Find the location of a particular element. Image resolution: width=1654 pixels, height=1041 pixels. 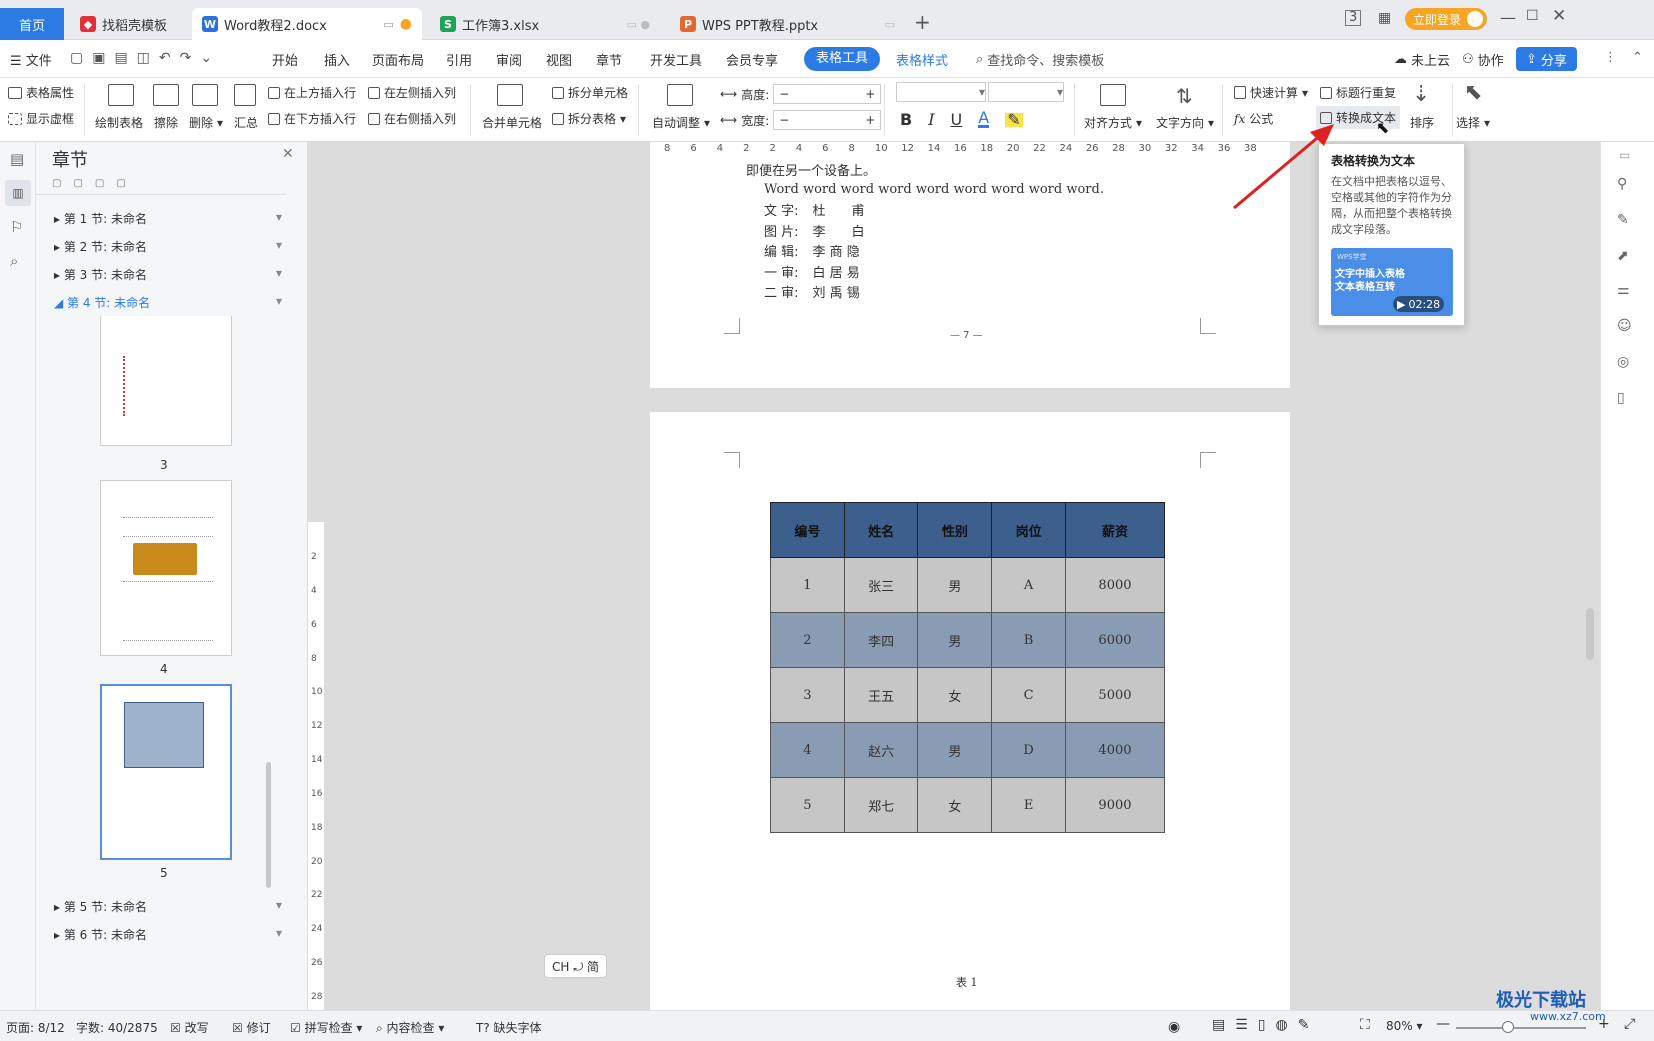

table-cell: 女 is located at coordinates (955, 805).